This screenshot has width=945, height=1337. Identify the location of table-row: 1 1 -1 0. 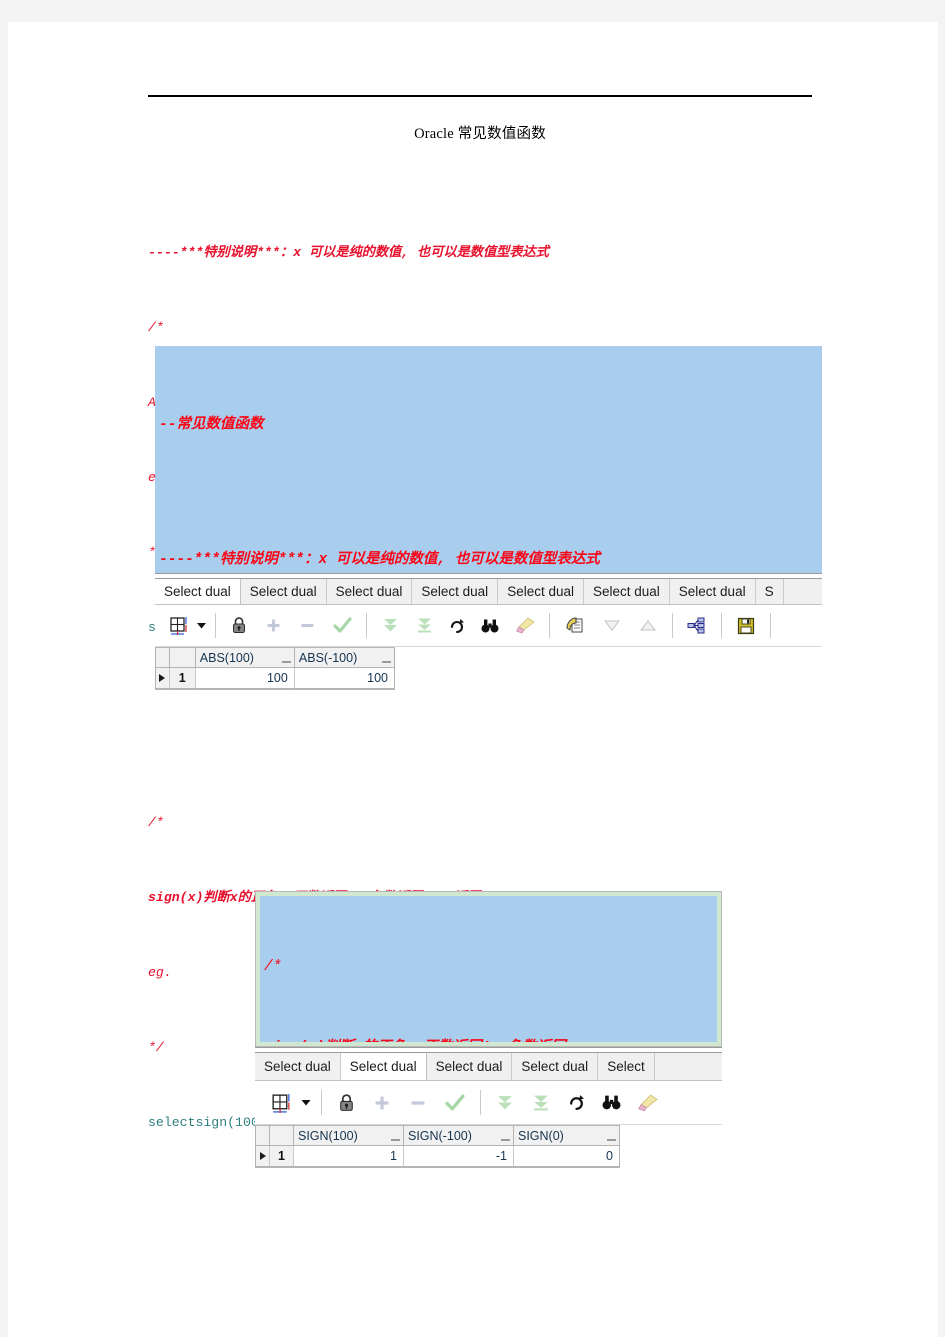
(437, 1156).